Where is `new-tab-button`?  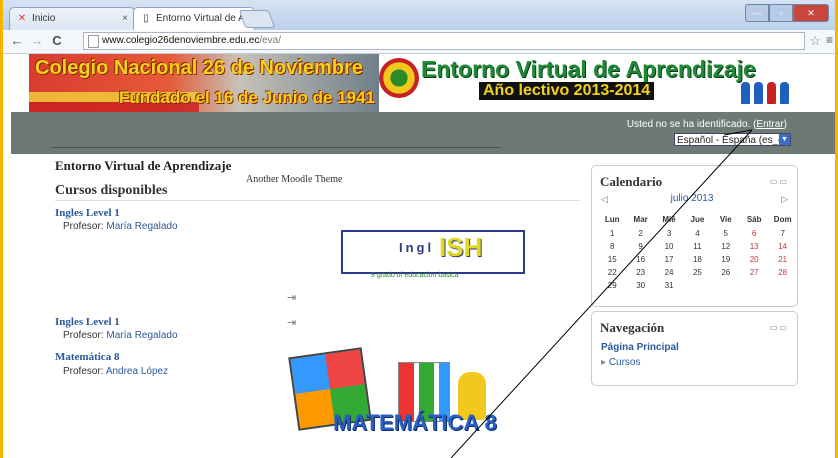
new-tab-button is located at coordinates (257, 19).